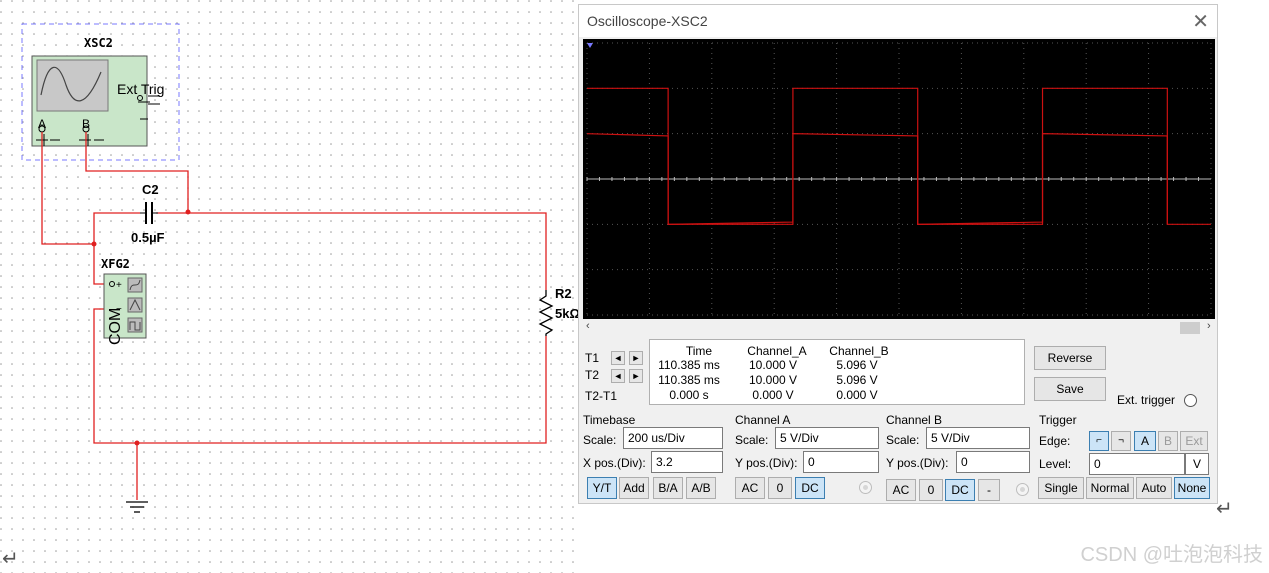  What do you see at coordinates (1022, 489) in the screenshot?
I see `channel-b-radio` at bounding box center [1022, 489].